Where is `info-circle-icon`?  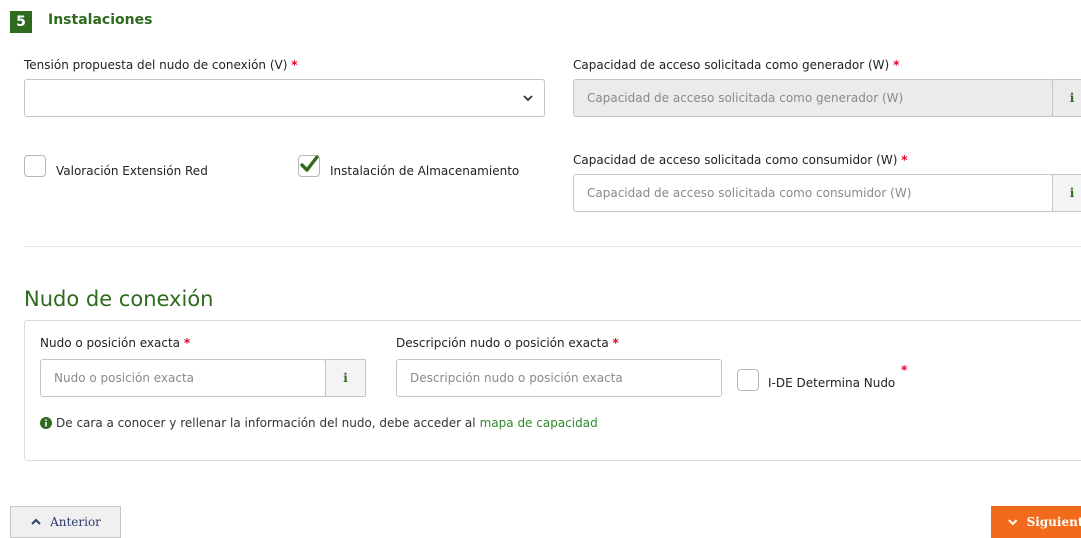
info-circle-icon is located at coordinates (46, 423).